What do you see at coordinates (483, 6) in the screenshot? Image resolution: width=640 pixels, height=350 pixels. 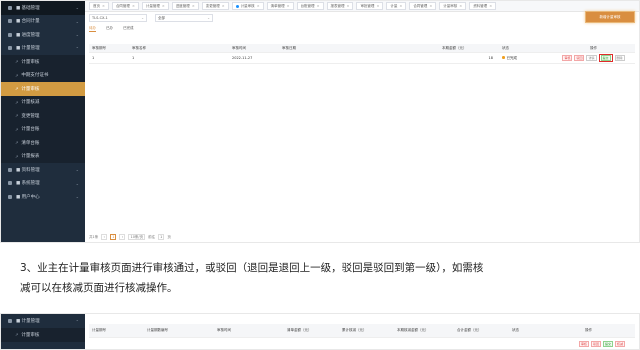 I see `tab: 资料管理 ×` at bounding box center [483, 6].